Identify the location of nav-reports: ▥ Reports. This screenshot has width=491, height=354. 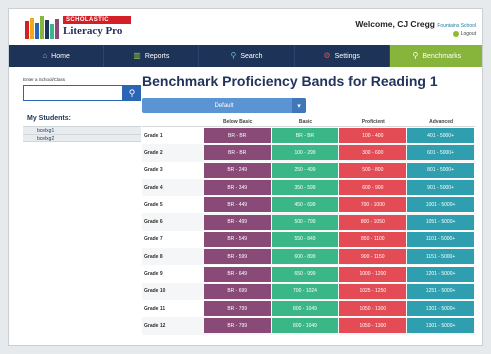
(152, 56).